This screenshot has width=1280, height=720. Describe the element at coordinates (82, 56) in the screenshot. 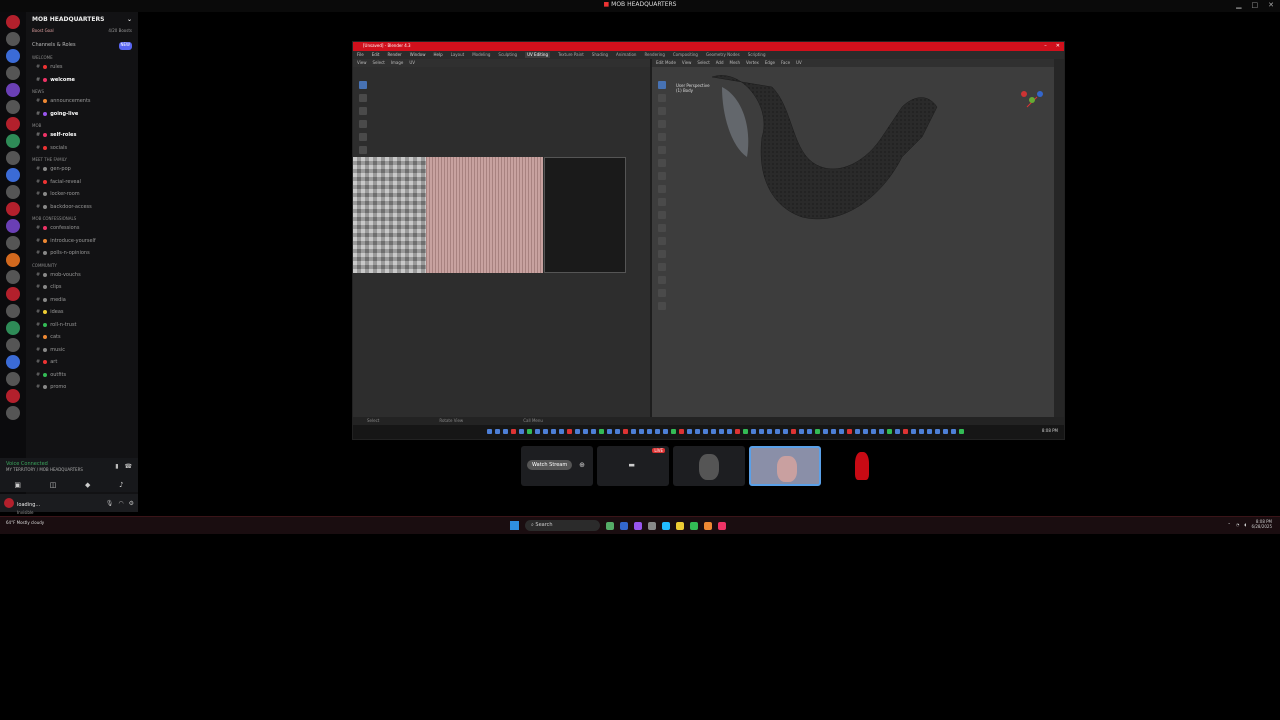

I see `channel-category: WELCOME` at that location.